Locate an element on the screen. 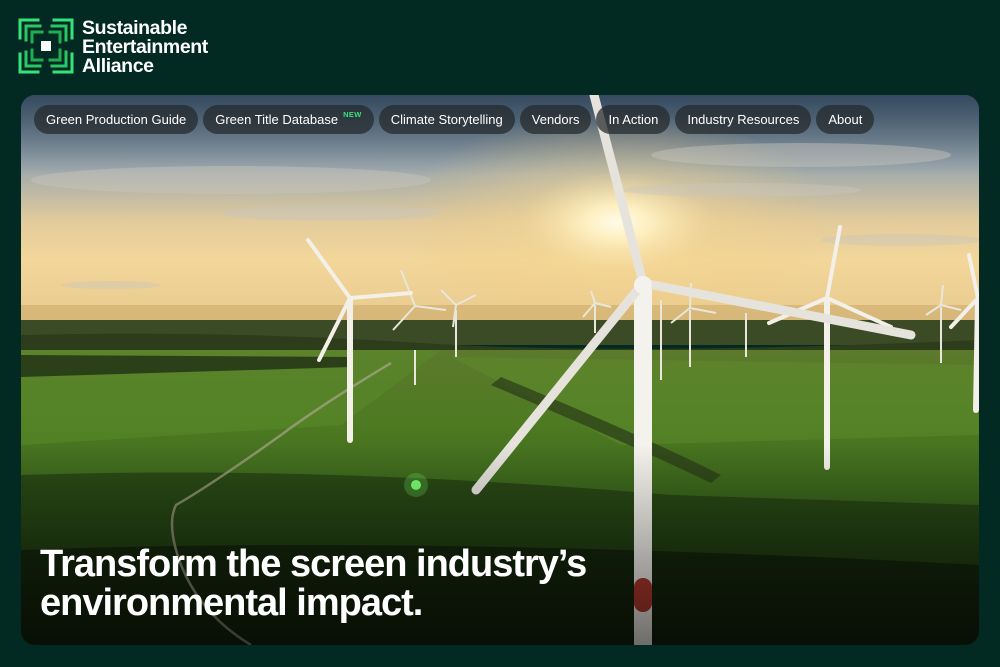  nav-industry-resources: Industry Resources is located at coordinates (743, 119).